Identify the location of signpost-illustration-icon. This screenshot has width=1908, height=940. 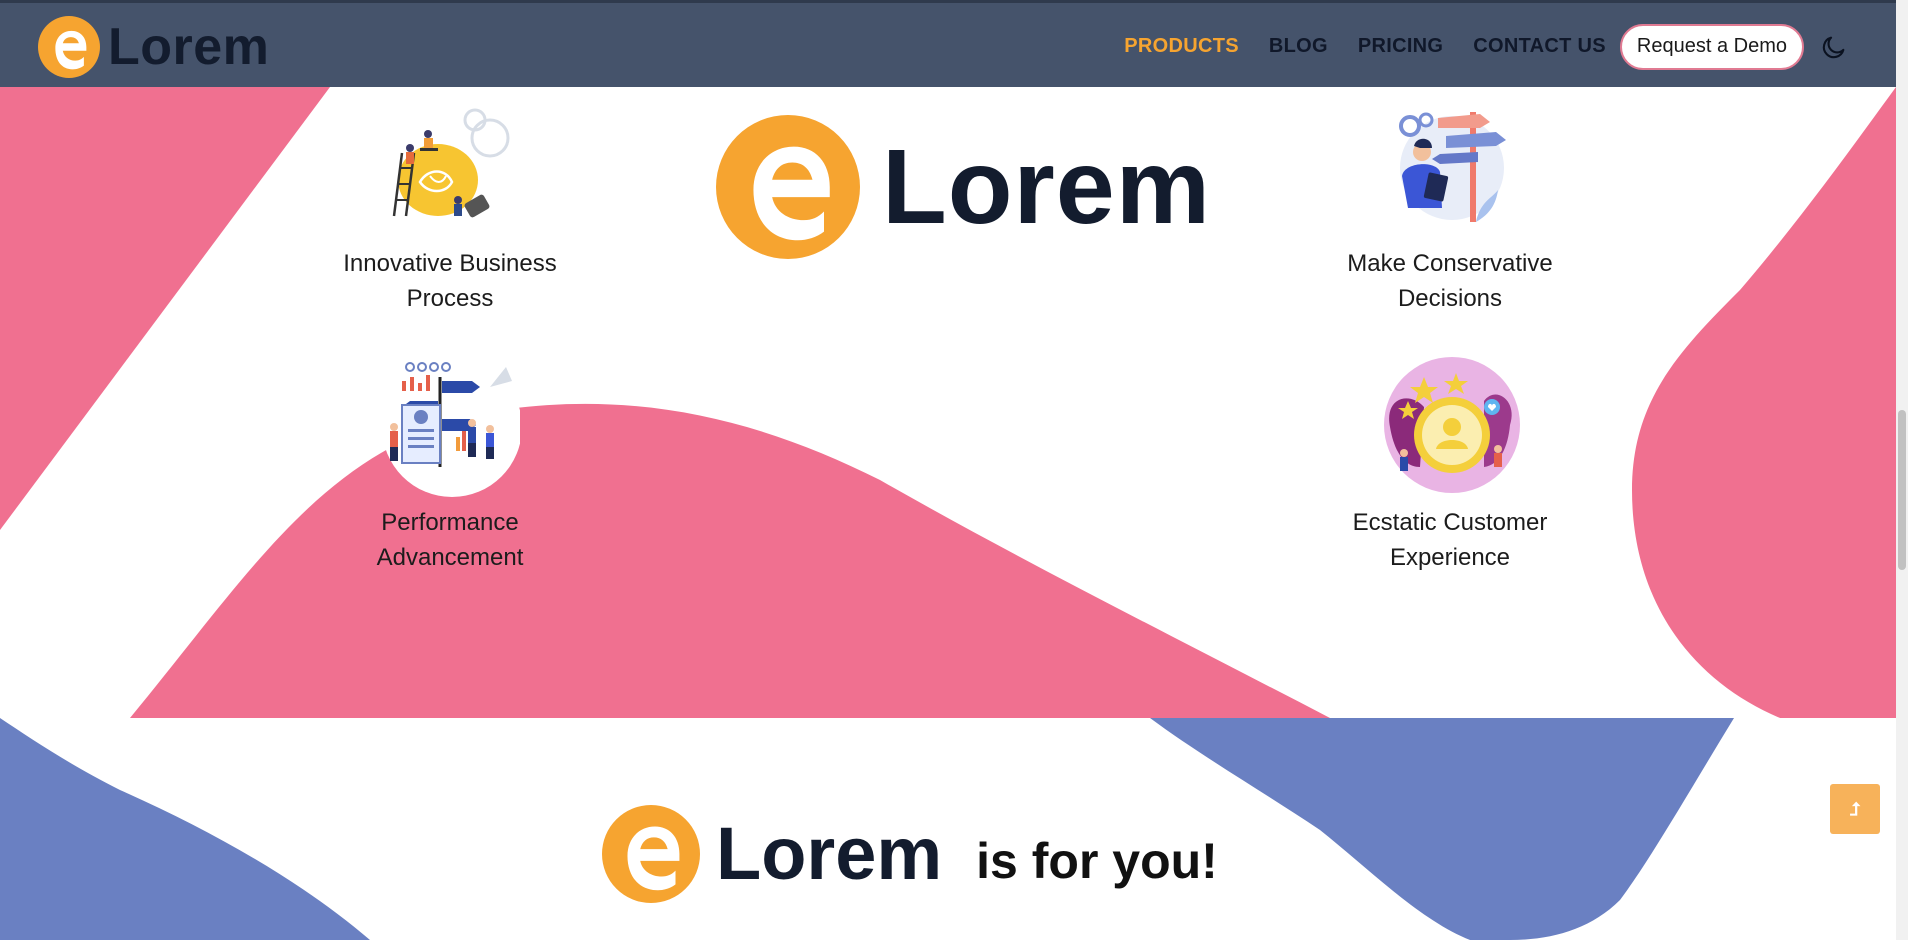
(1452, 167).